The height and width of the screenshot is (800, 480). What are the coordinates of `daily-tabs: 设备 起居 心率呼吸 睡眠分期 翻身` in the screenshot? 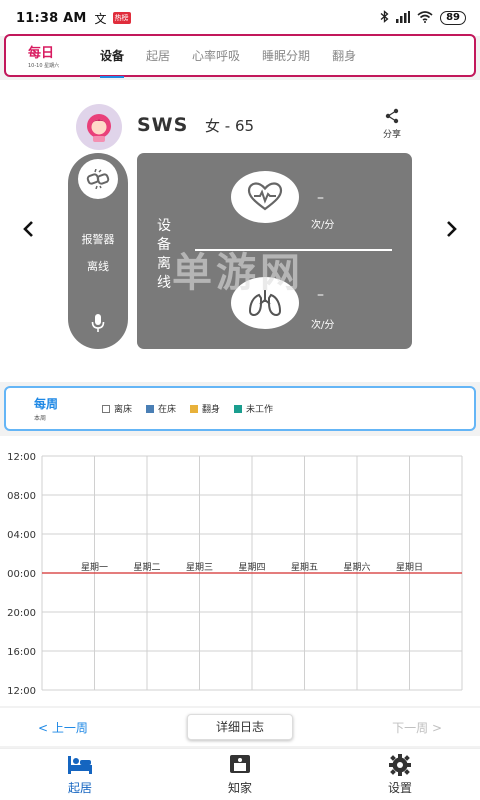 It's located at (239, 62).